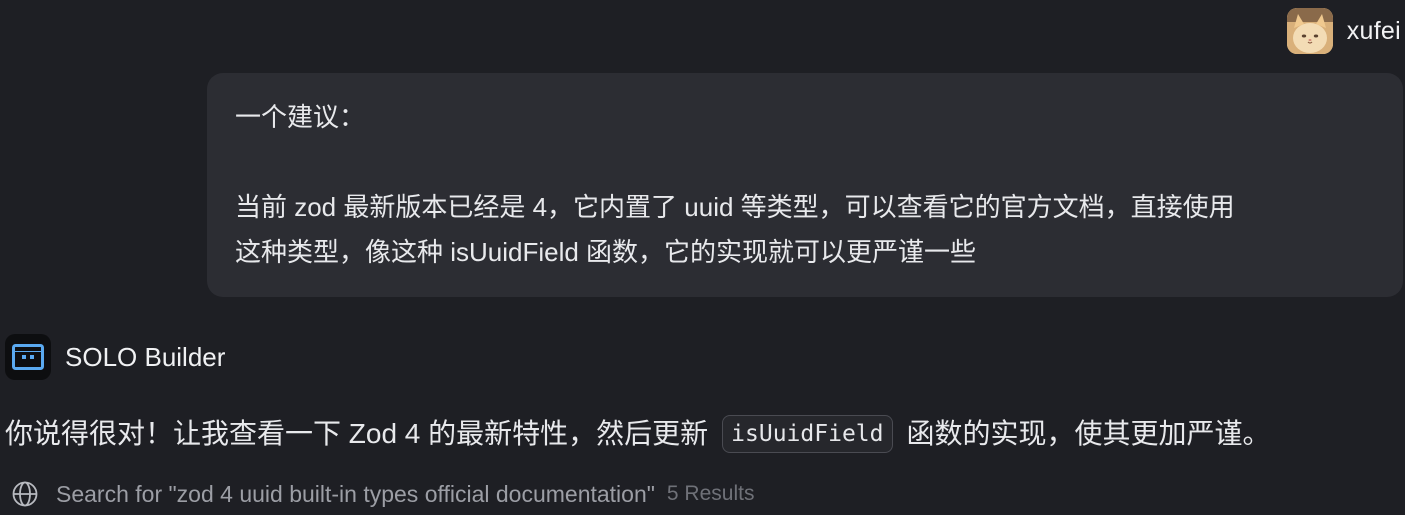 The image size is (1405, 515). What do you see at coordinates (805, 162) in the screenshot?
I see `message-gap` at bounding box center [805, 162].